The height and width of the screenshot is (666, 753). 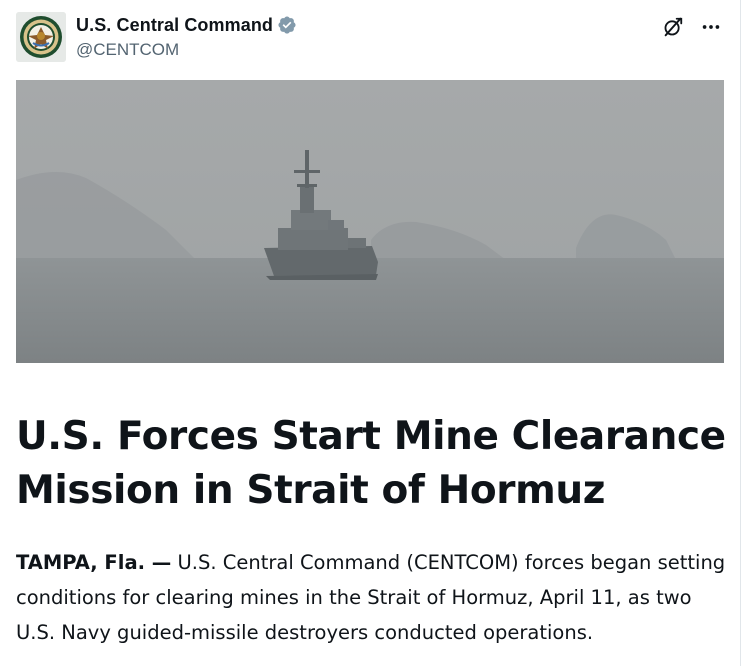 I want to click on author-handle: @CENTCOM, so click(x=186, y=50).